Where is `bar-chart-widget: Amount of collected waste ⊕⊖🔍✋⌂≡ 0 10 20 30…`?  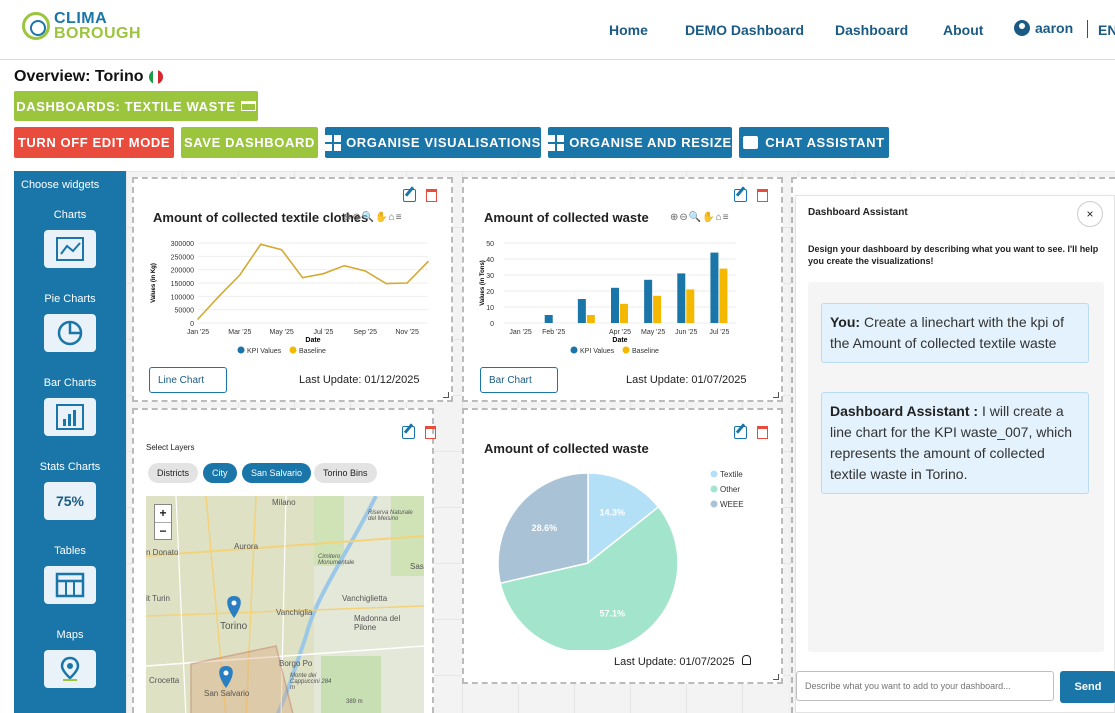 bar-chart-widget: Amount of collected waste ⊕⊖🔍✋⌂≡ 0 10 20 30… is located at coordinates (622, 289).